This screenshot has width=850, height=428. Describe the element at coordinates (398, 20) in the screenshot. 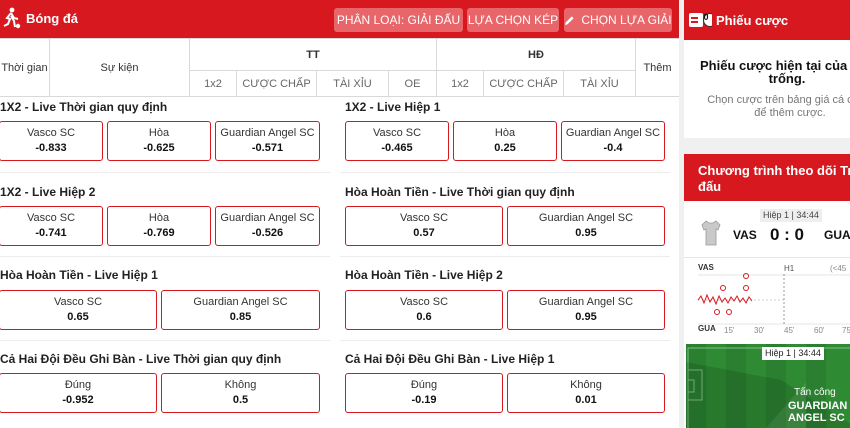

I see `sort-by-league-button: PHÂN LOẠI: GIẢI ĐẤU` at that location.